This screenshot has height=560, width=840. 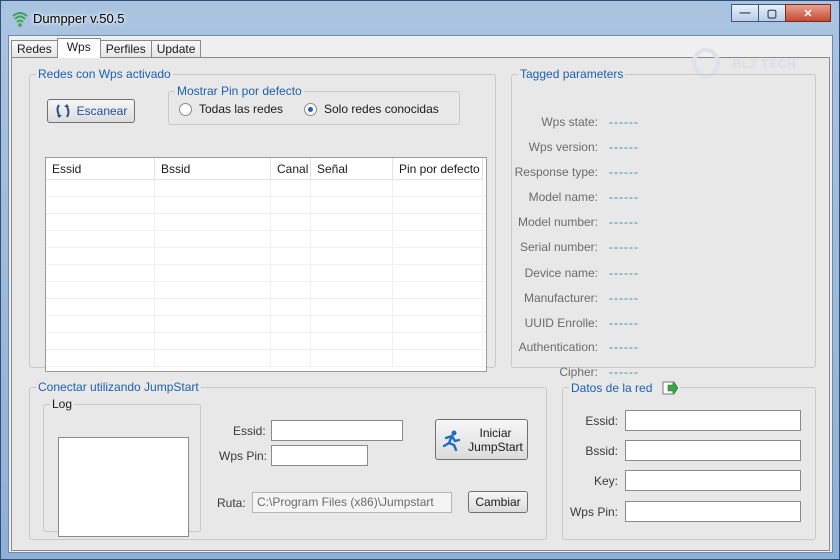 What do you see at coordinates (243, 456) in the screenshot?
I see `jumpstart-wpspin-label: Wps Pin:` at bounding box center [243, 456].